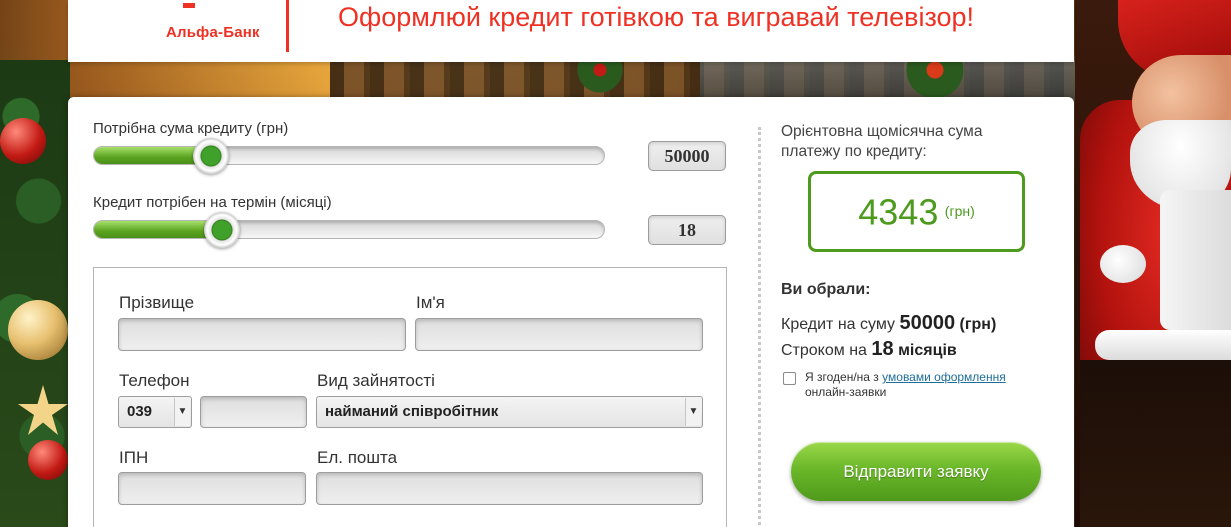  Describe the element at coordinates (349, 230) in the screenshot. I see `term-slider` at that location.